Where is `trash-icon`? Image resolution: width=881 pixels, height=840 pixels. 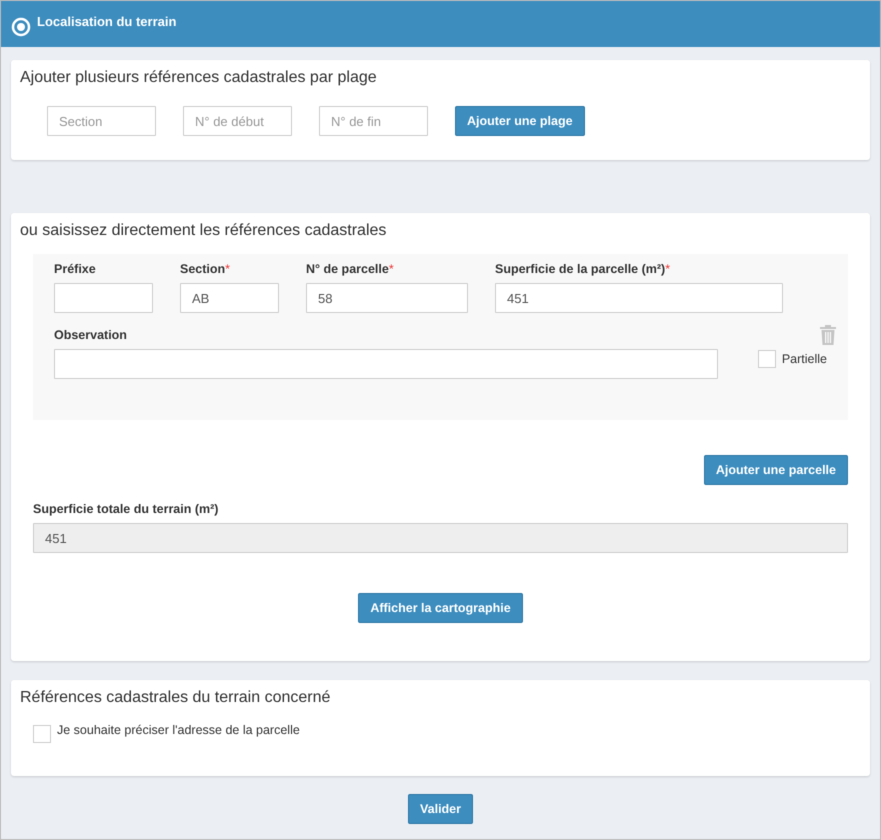 trash-icon is located at coordinates (828, 335).